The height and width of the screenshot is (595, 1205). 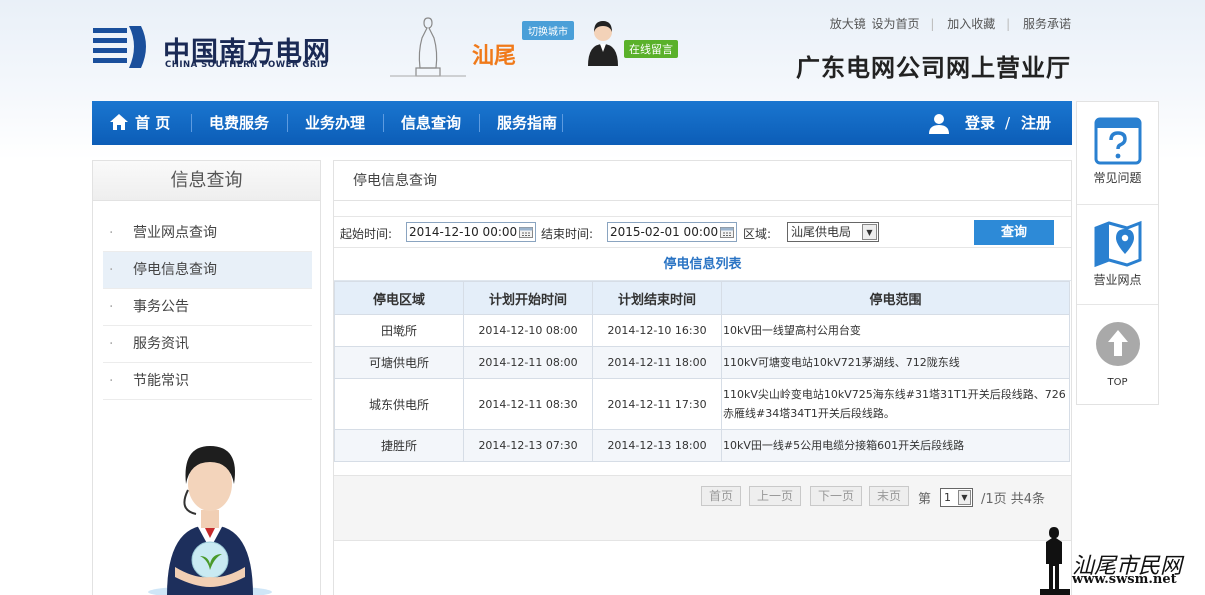 What do you see at coordinates (463, 232) in the screenshot?
I see `start-time-value: 2014-12-10 00:00` at bounding box center [463, 232].